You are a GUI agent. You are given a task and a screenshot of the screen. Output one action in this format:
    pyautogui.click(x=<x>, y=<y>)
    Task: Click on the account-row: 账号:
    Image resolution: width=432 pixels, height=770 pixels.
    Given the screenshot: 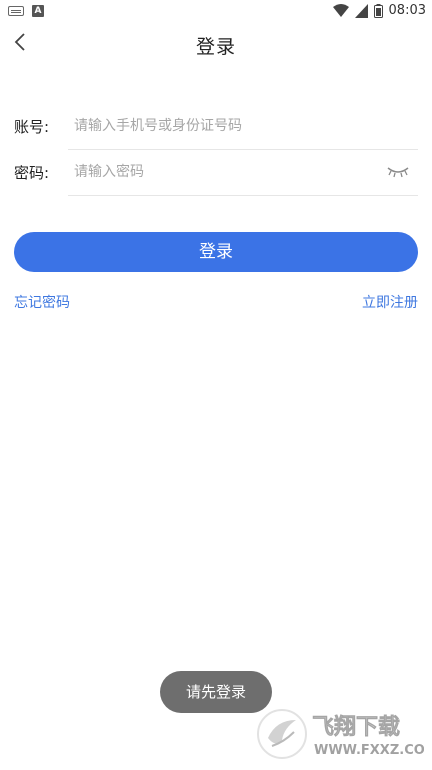 What is the action you would take?
    pyautogui.click(x=216, y=127)
    